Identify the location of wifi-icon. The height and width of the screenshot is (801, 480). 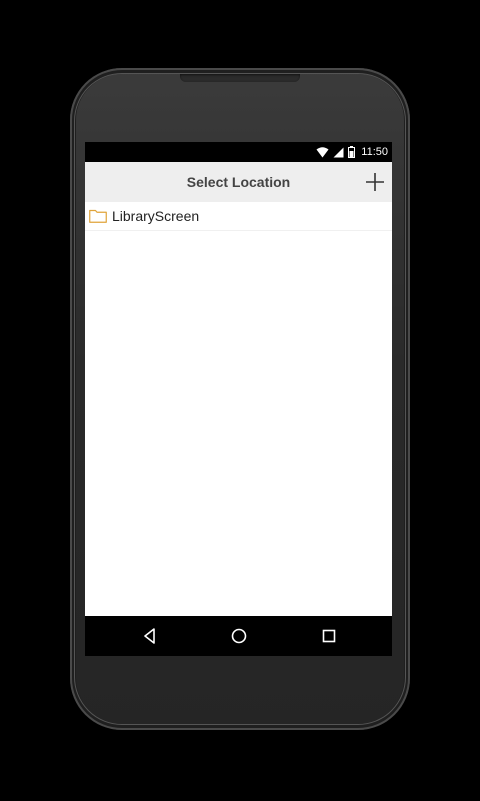
(322, 152).